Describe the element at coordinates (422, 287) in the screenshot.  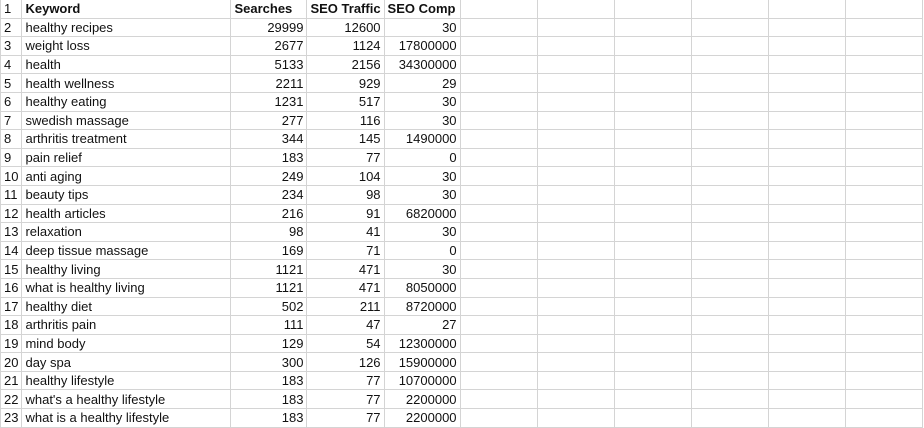
I see `seo-comp-cell: 8050000` at that location.